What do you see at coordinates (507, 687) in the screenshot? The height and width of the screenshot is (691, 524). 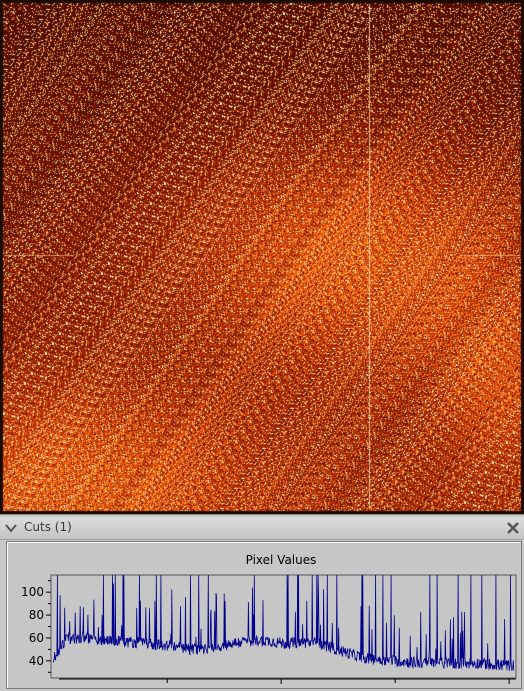 I see `x-tick-label: 1000` at bounding box center [507, 687].